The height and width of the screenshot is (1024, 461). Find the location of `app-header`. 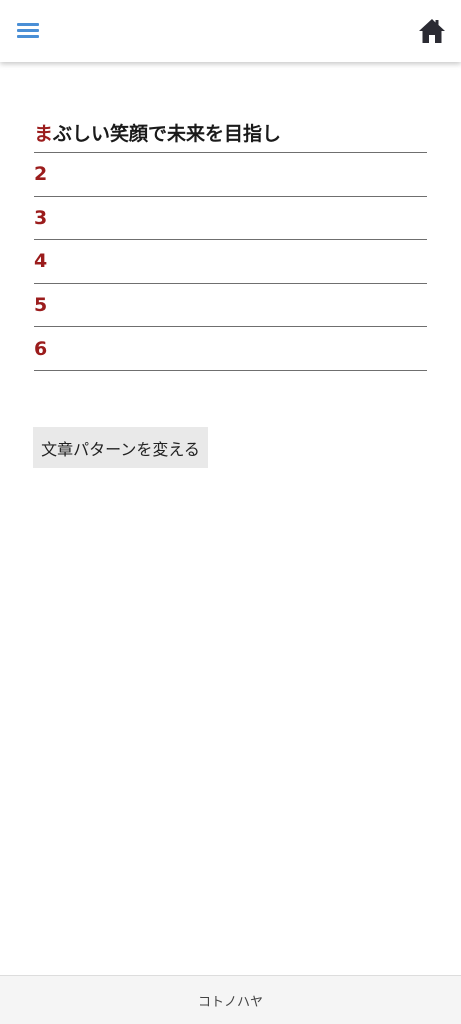

app-header is located at coordinates (230, 31).